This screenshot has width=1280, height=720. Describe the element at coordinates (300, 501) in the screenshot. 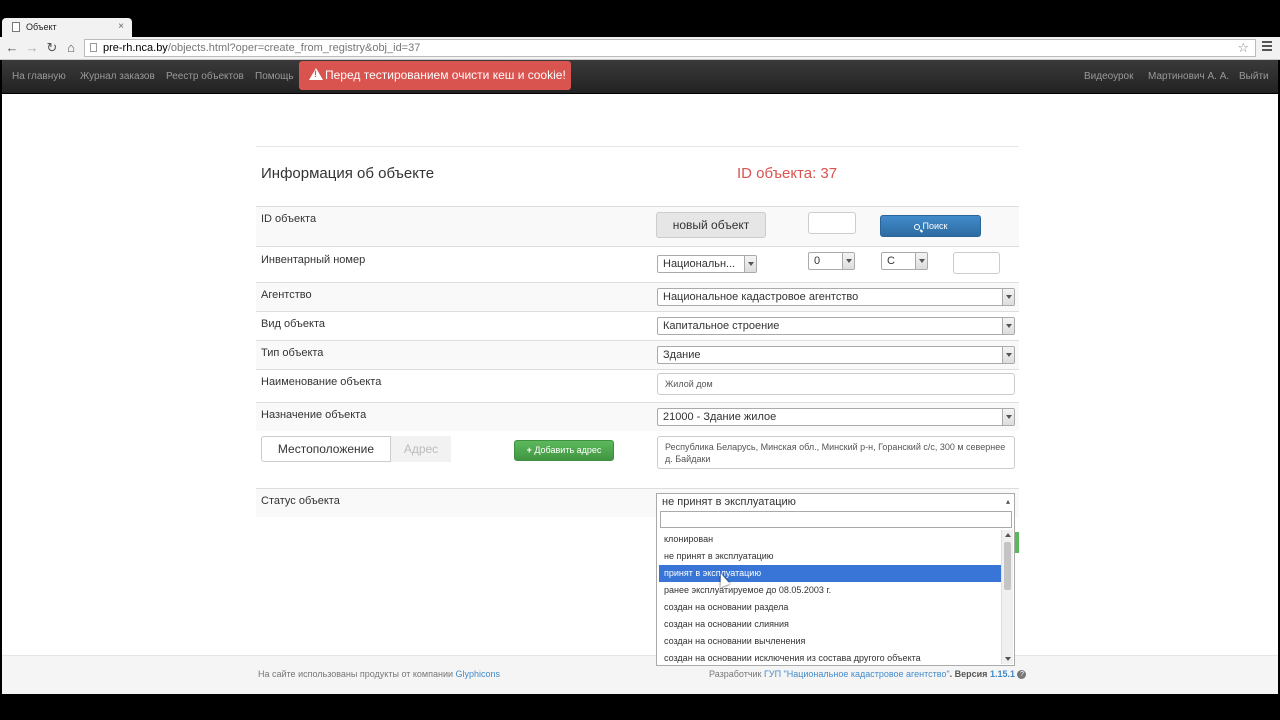

I see `object-status-label: Статус объекта` at that location.